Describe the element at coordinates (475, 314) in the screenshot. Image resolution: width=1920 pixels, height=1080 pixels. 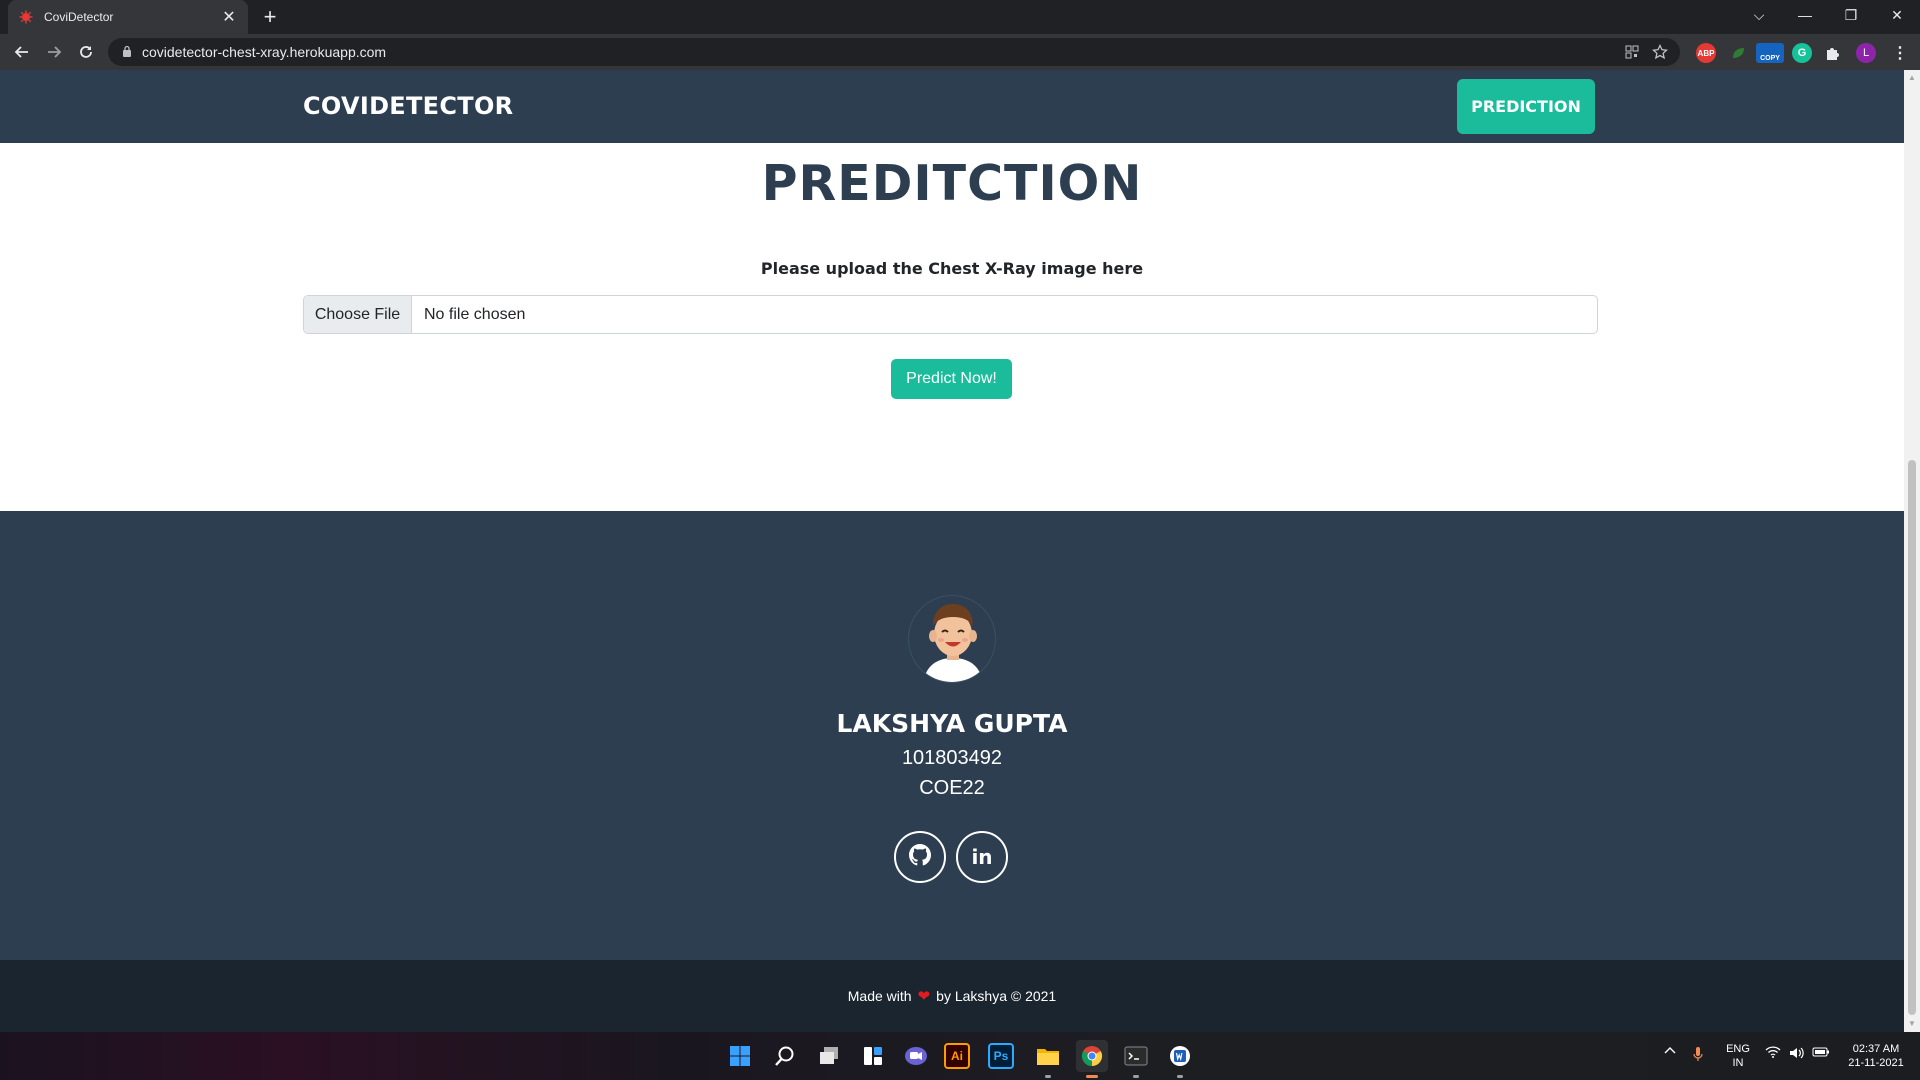
I see `file-status-text: No file chosen` at that location.